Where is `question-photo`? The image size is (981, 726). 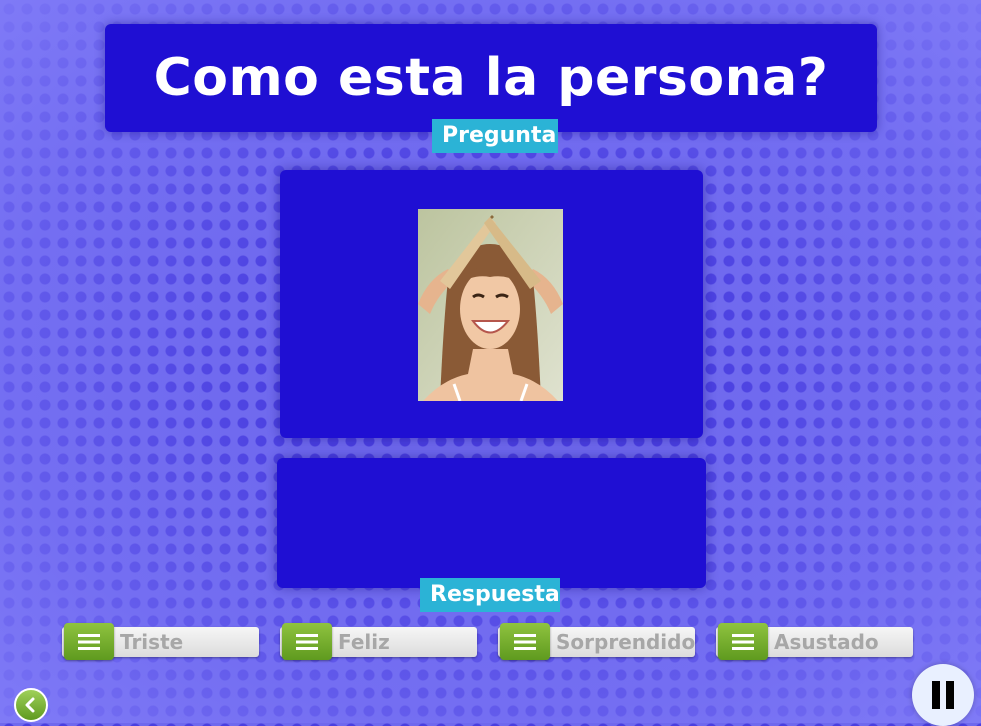
question-photo is located at coordinates (490, 305).